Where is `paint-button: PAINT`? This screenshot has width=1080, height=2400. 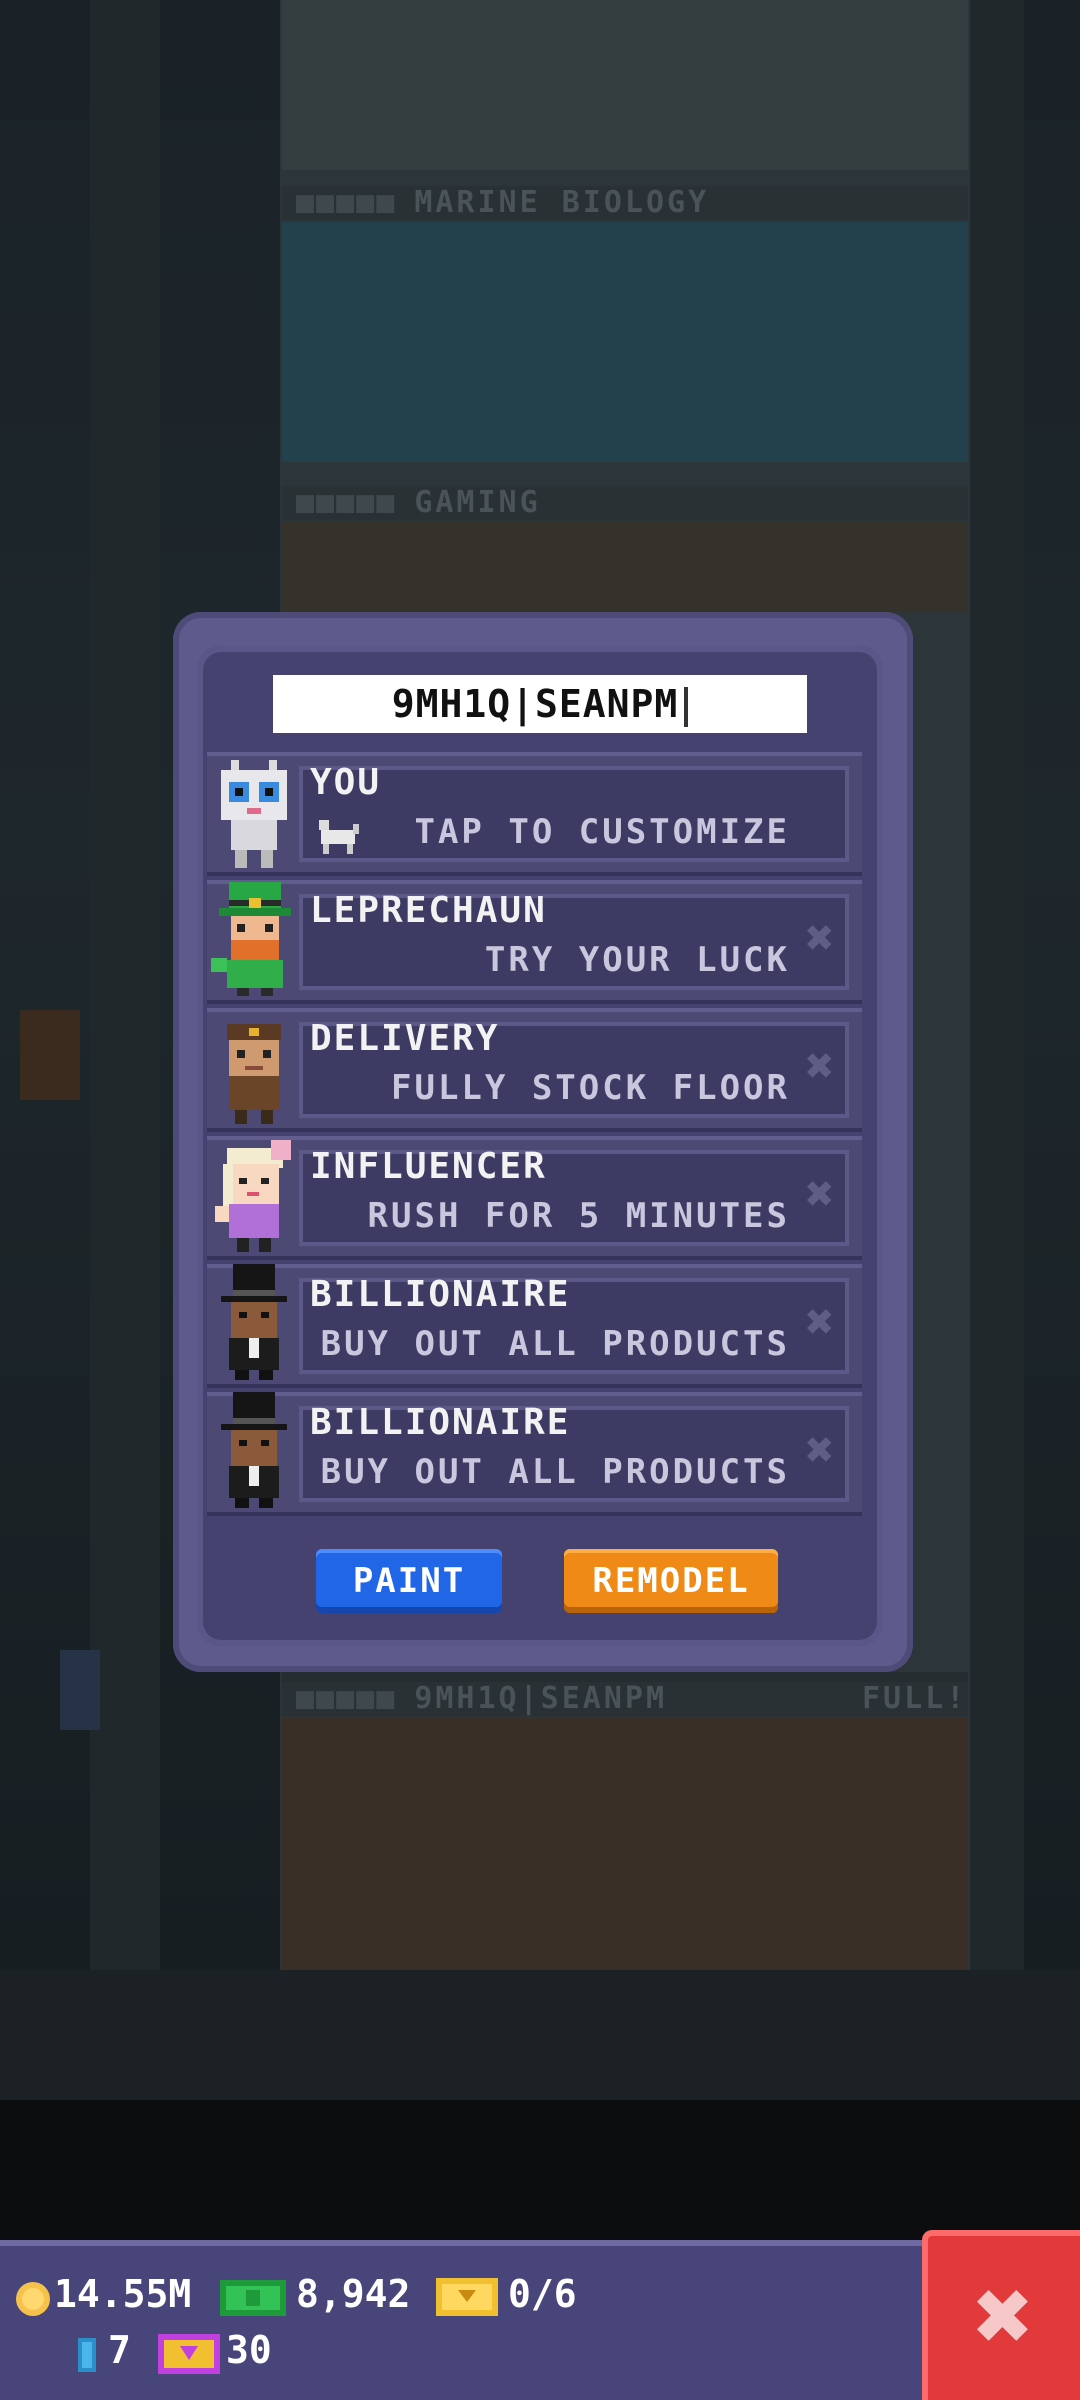
paint-button: PAINT is located at coordinates (409, 1581).